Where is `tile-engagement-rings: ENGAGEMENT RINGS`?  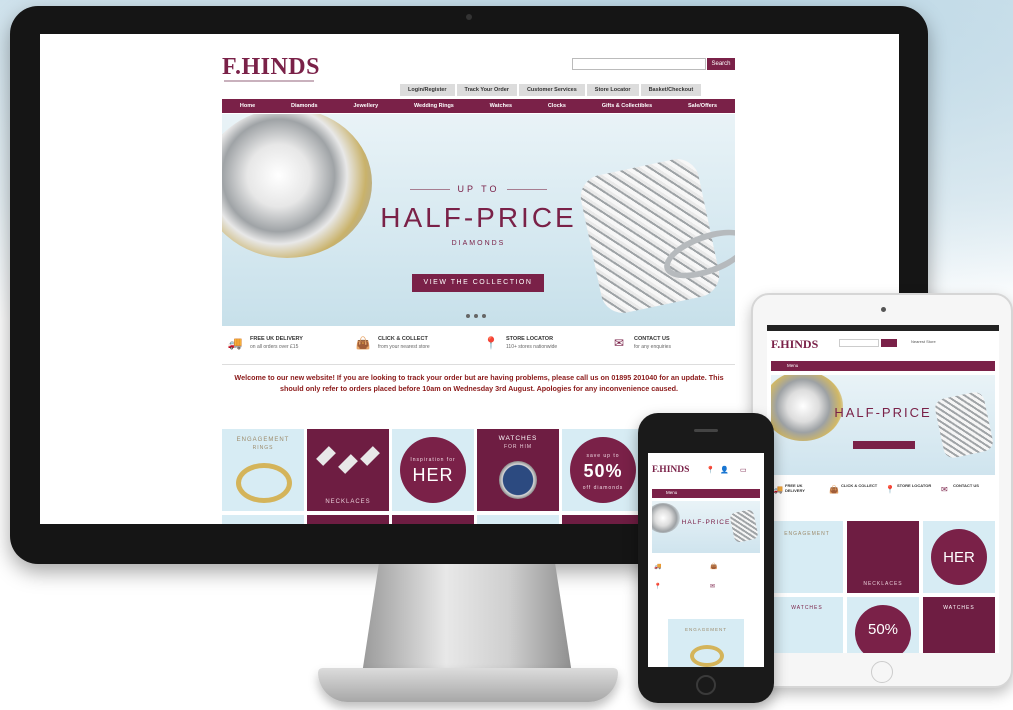 tile-engagement-rings: ENGAGEMENT RINGS is located at coordinates (263, 470).